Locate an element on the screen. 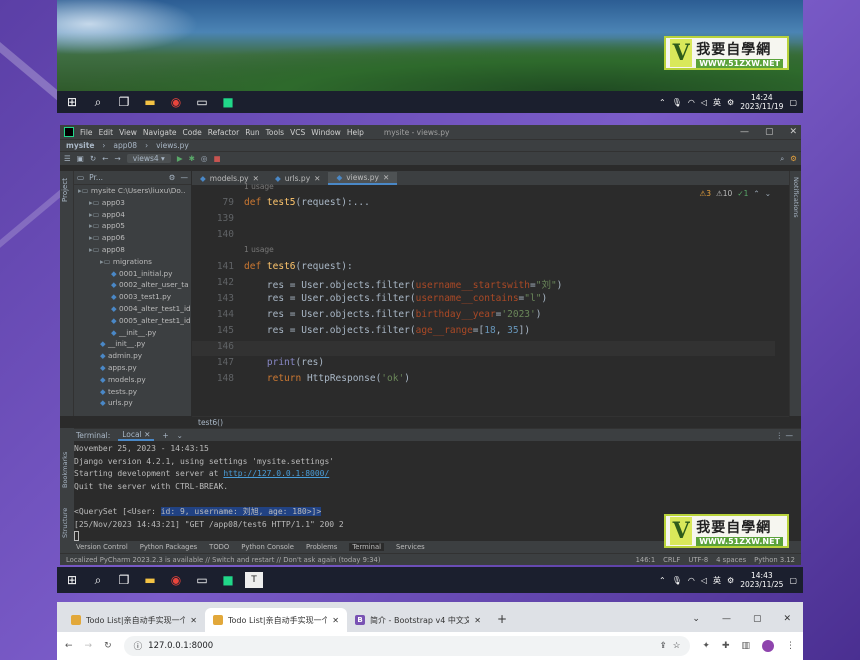  share-icon: ⇪ is located at coordinates (663, 646).